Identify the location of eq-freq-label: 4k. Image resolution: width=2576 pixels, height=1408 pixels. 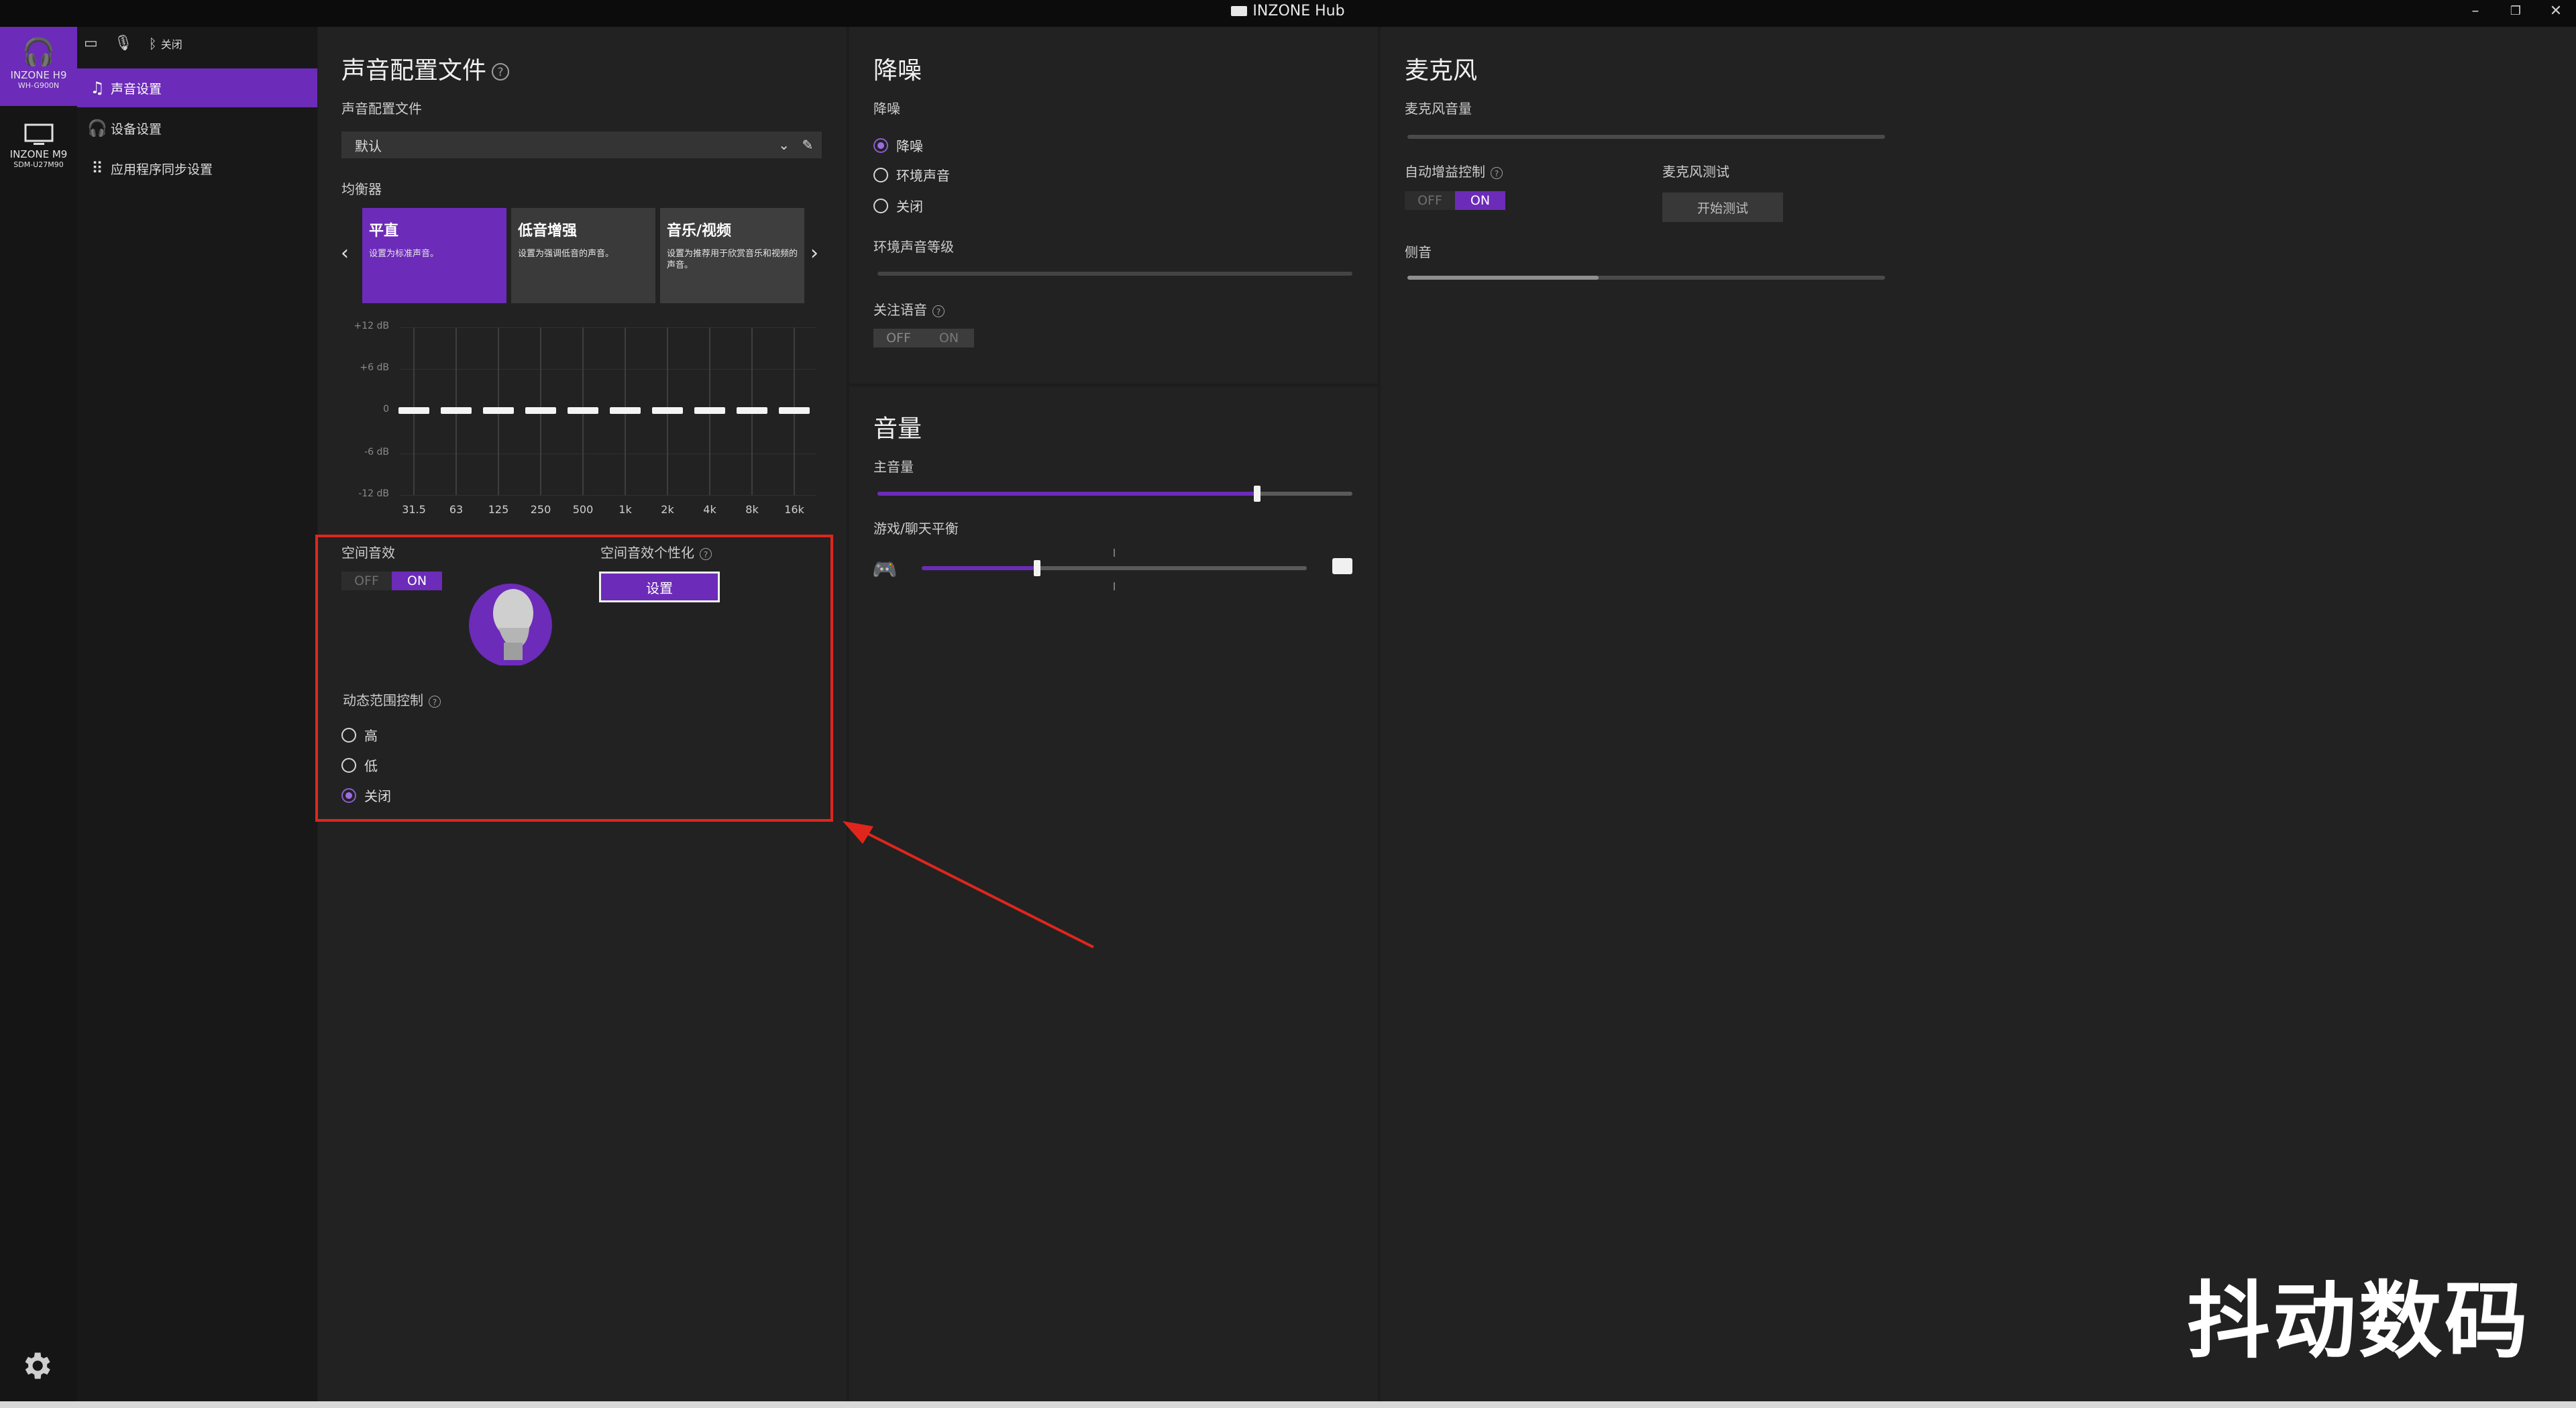
(709, 509).